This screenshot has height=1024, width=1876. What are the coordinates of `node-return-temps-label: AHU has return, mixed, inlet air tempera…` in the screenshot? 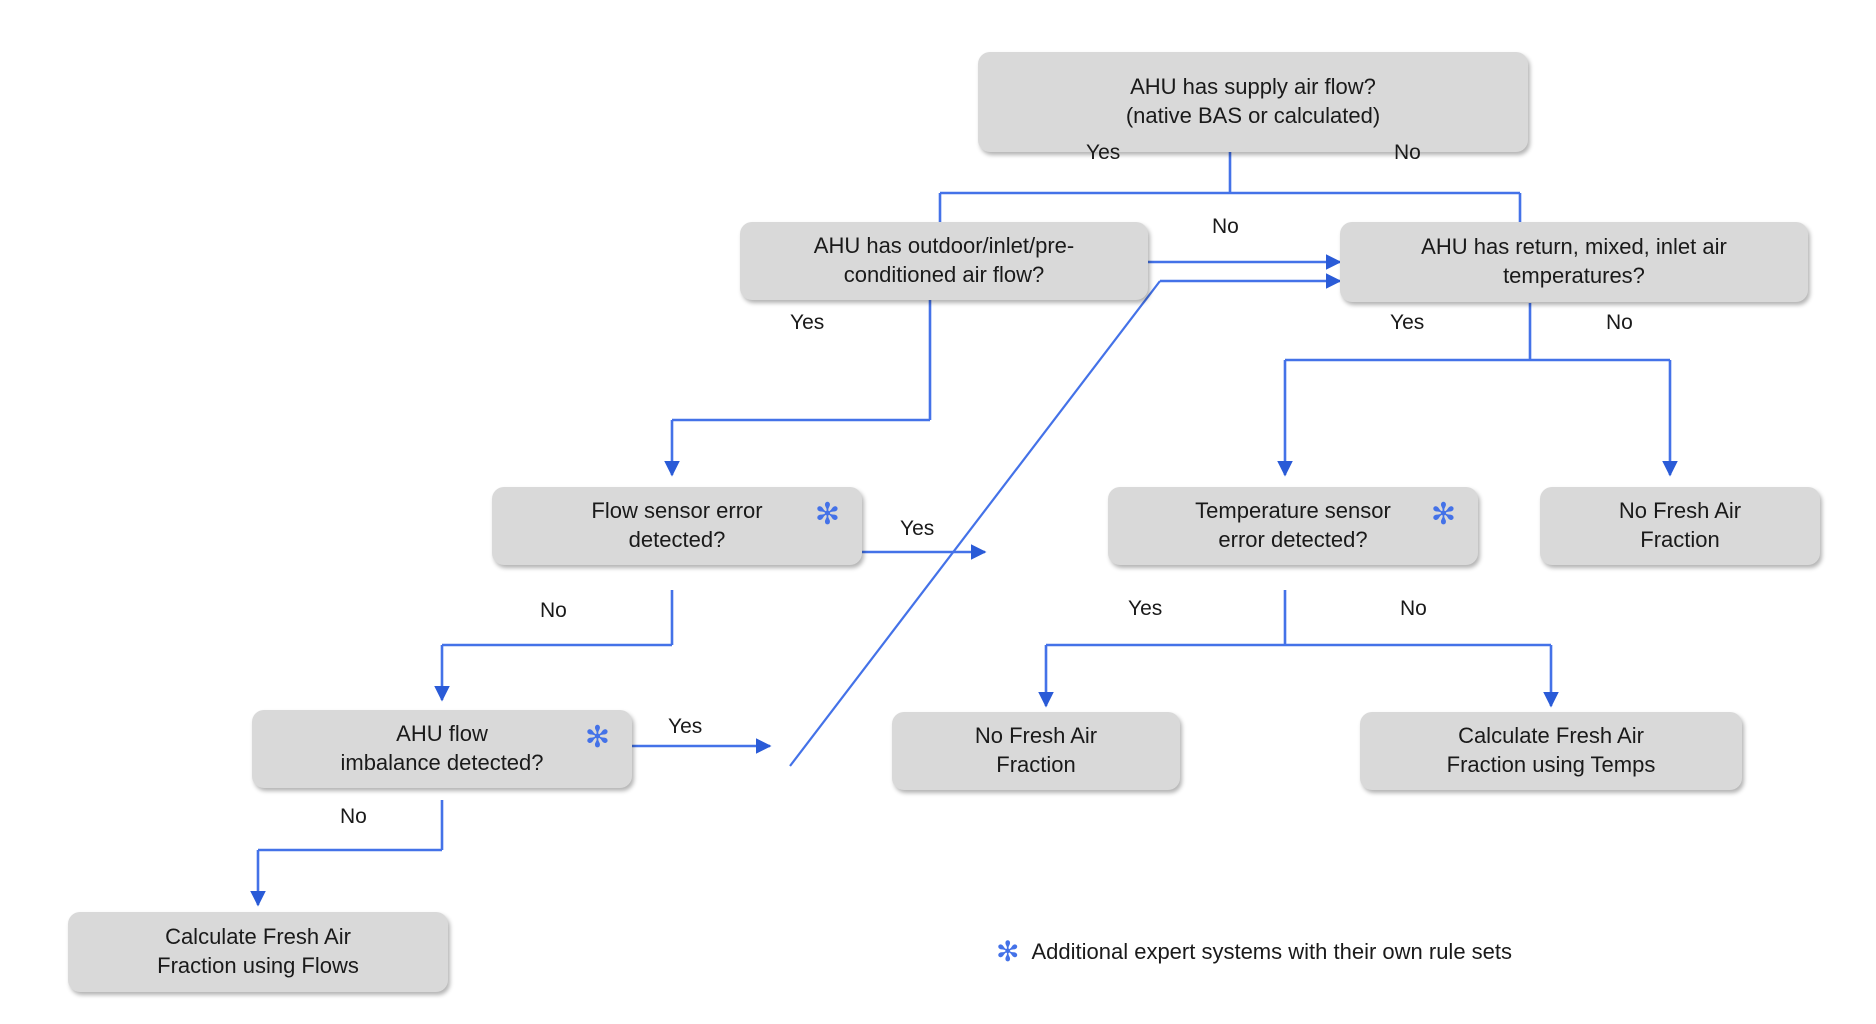 It's located at (1574, 261).